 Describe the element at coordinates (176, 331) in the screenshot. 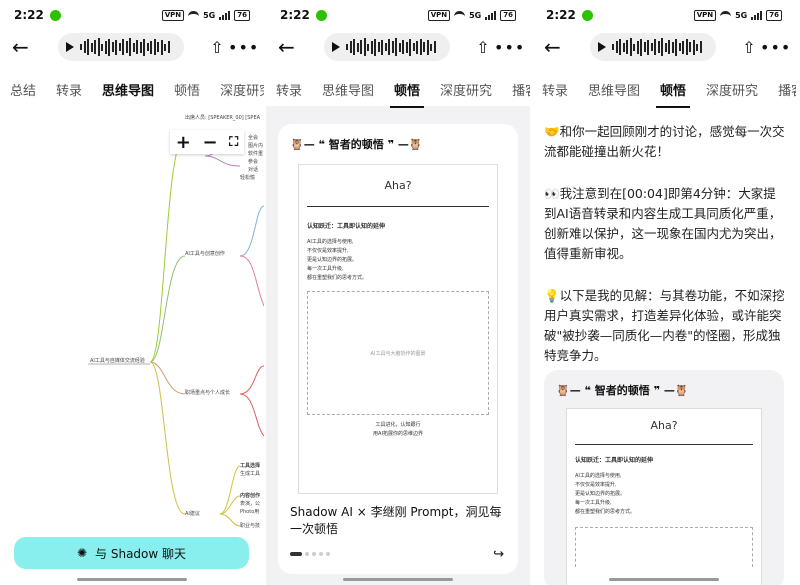

I see `mindmap-lines` at that location.